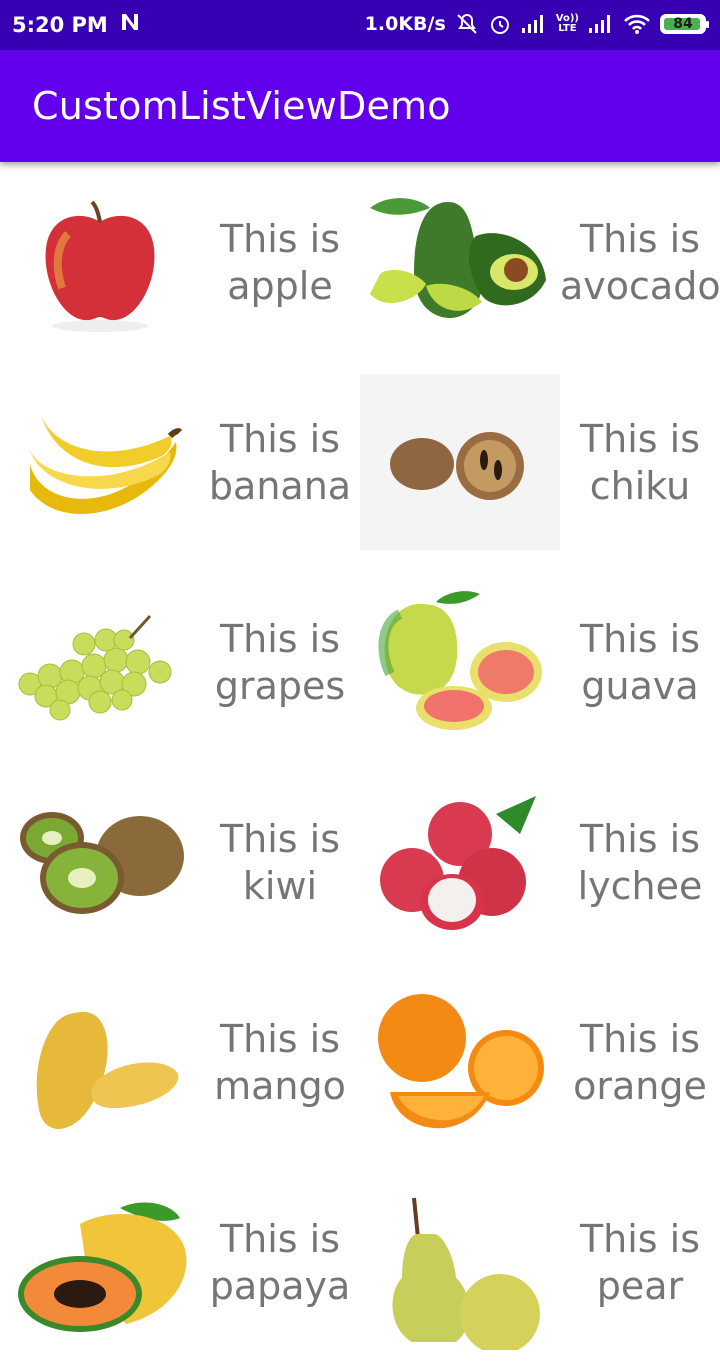 The width and height of the screenshot is (720, 1362). I want to click on grid-item-mango: This is mango, so click(180, 1062).